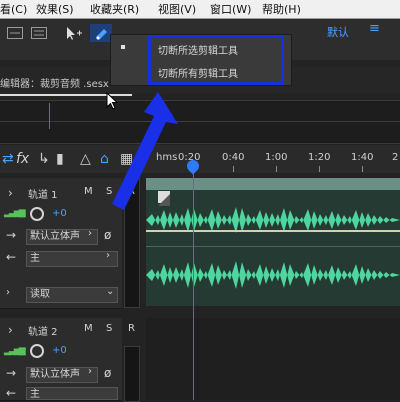 The width and height of the screenshot is (400, 402). Describe the element at coordinates (123, 47) in the screenshot. I see `selected-bullet-icon` at that location.